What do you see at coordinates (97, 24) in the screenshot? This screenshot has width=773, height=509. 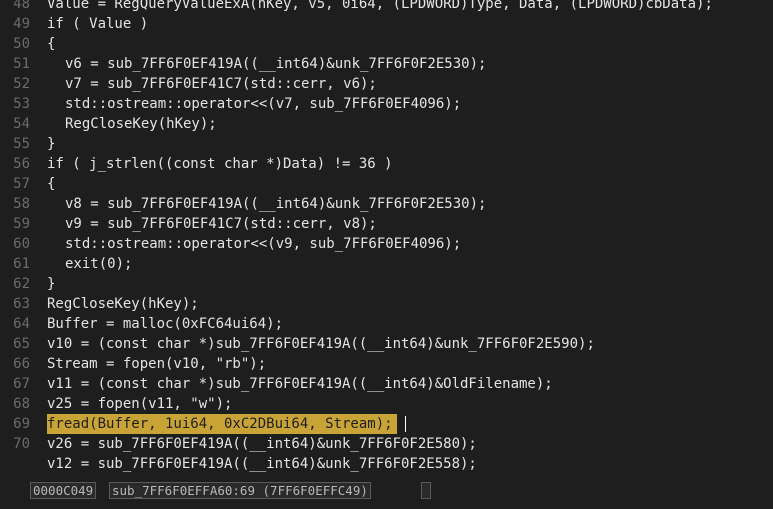 I see `code-text: if ( Value )` at bounding box center [97, 24].